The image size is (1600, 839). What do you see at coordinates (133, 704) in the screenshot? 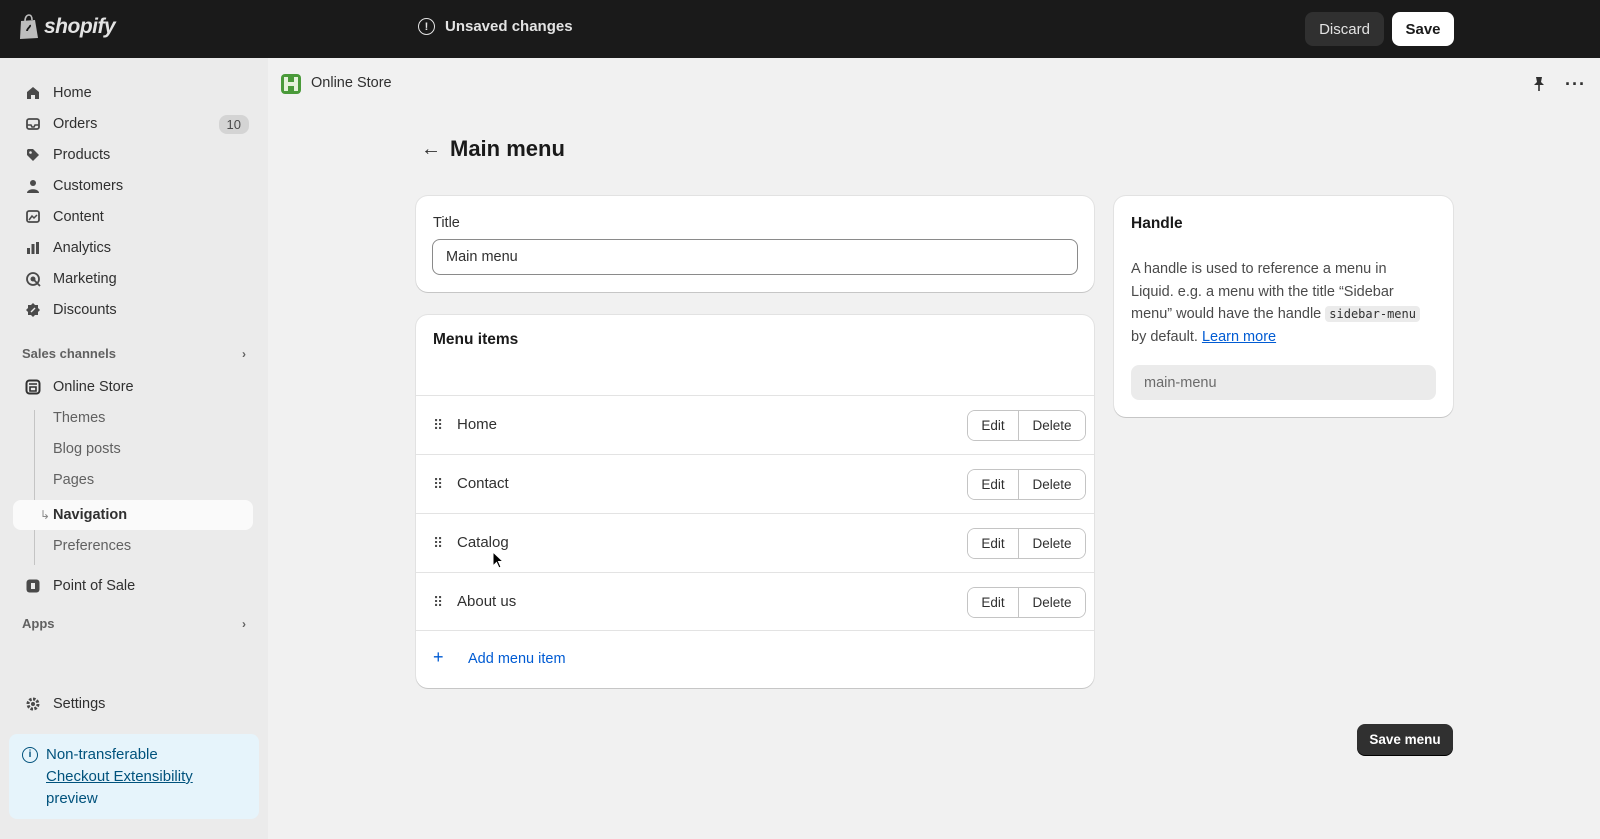
I see `sidebar-item-settings: Settings` at bounding box center [133, 704].